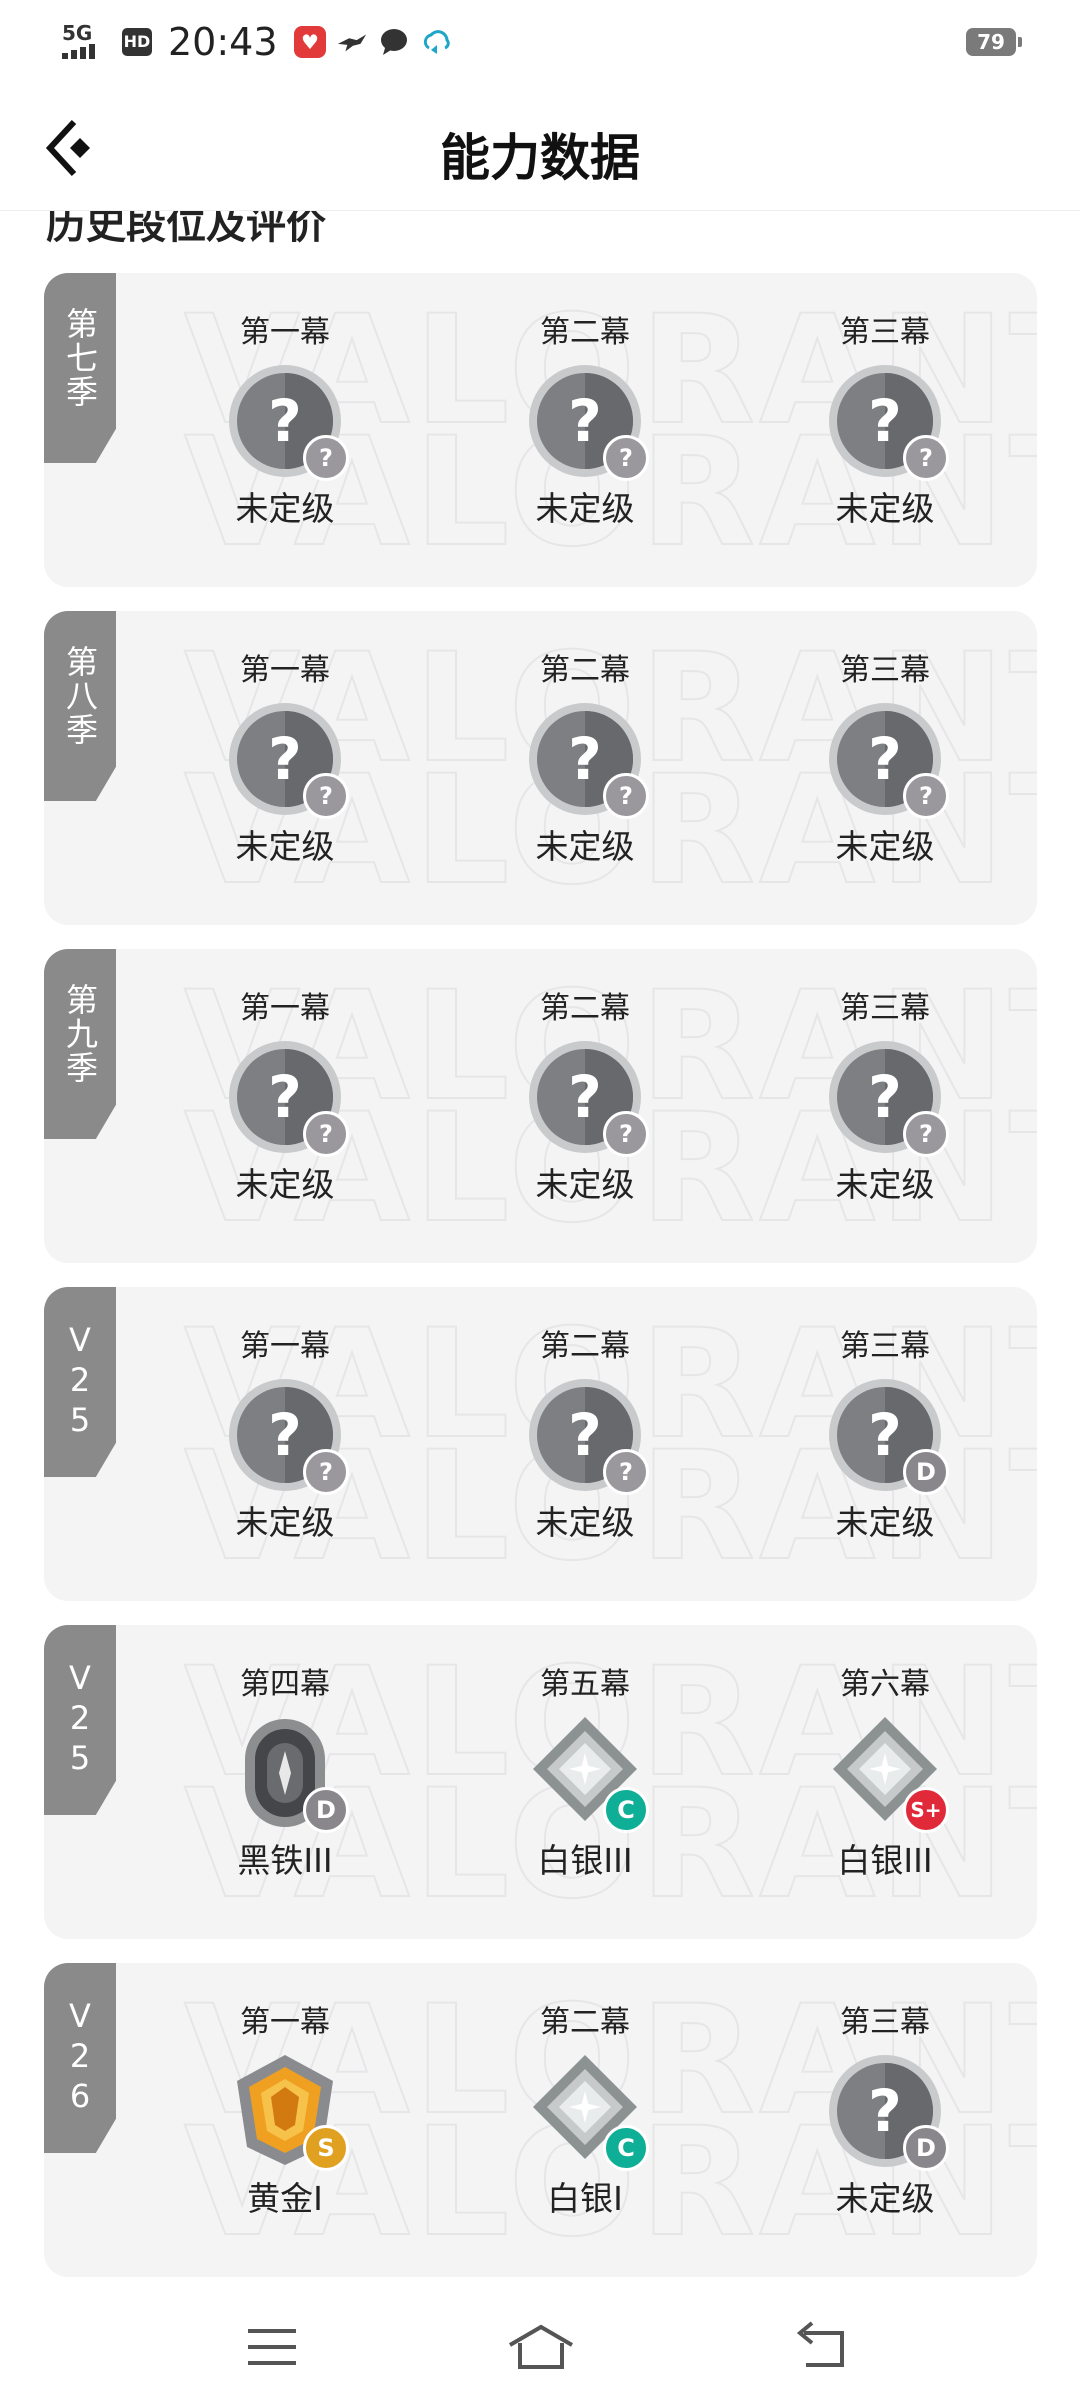 This screenshot has width=1080, height=2400. I want to click on unranked-rank-icon: ? D, so click(887, 2111).